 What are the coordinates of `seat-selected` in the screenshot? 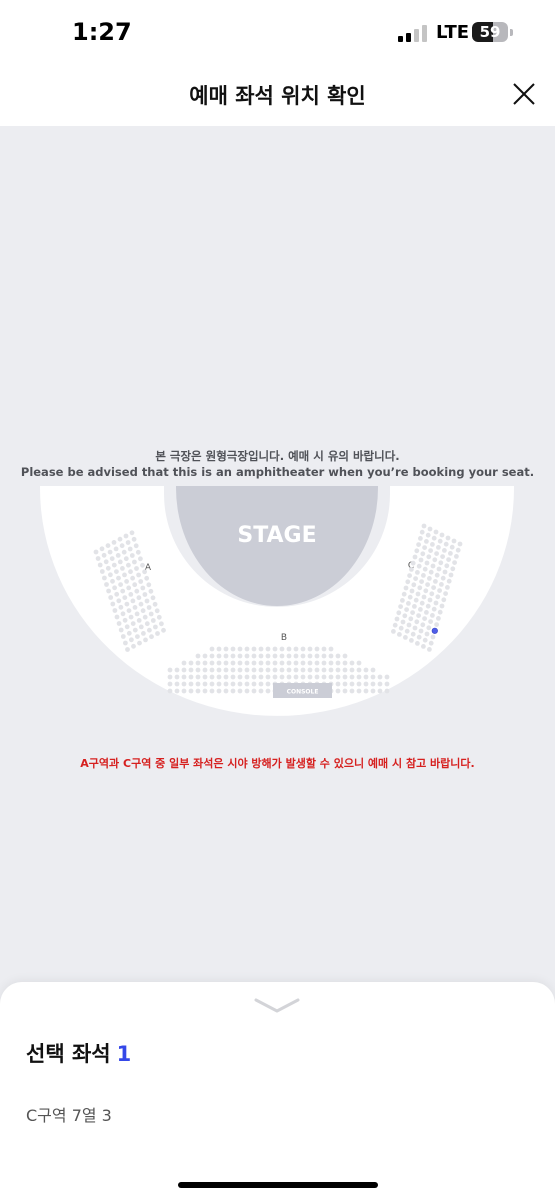 It's located at (434, 630).